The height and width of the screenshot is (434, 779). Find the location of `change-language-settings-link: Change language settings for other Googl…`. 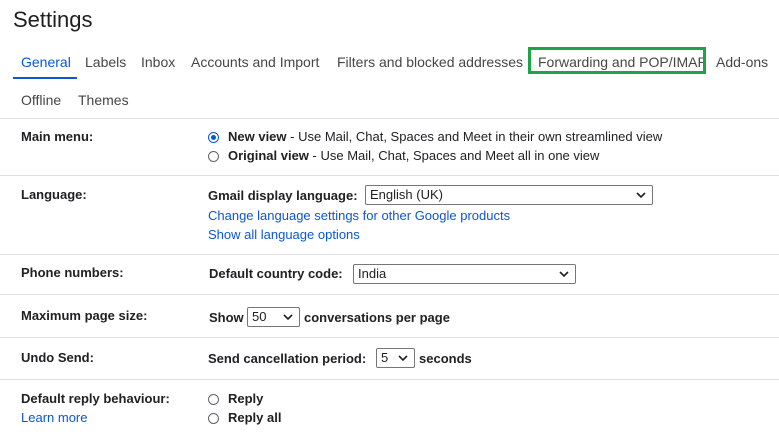

change-language-settings-link: Change language settings for other Googl… is located at coordinates (359, 215).